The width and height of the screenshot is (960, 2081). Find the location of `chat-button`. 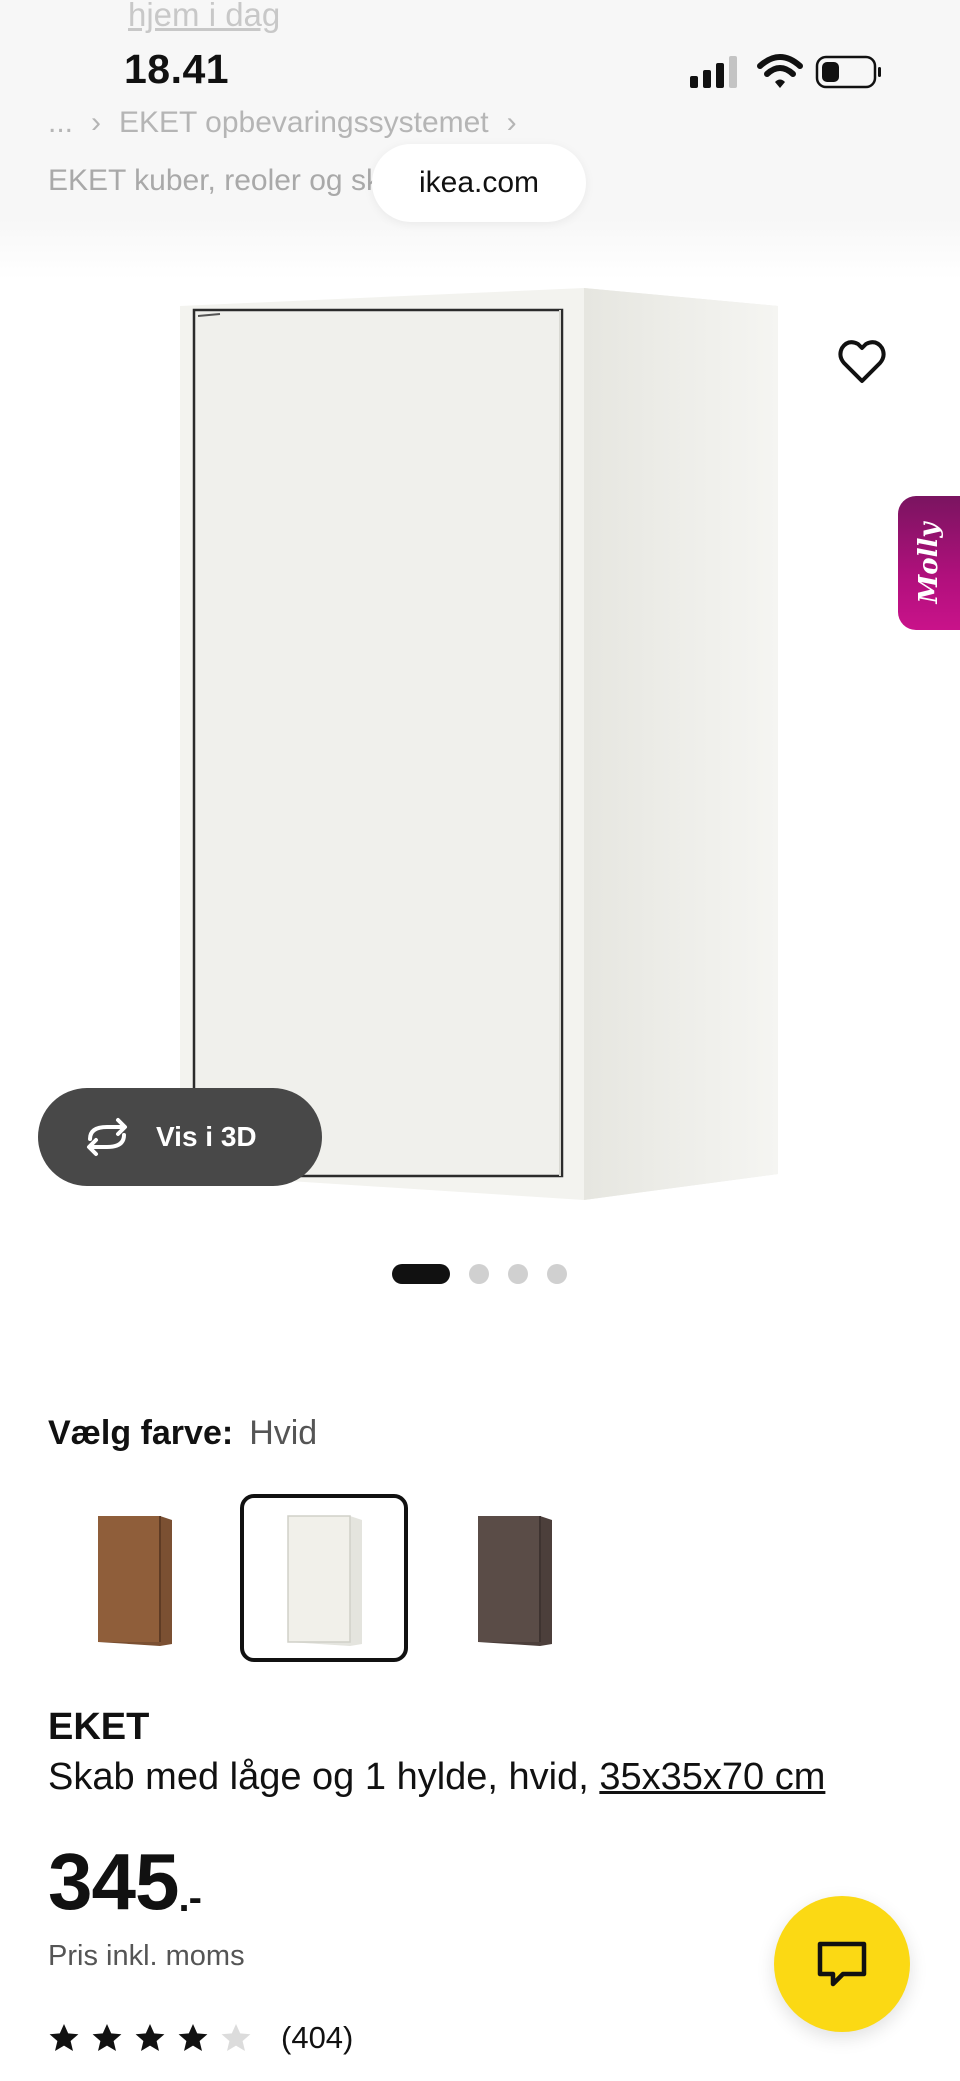

chat-button is located at coordinates (842, 1964).